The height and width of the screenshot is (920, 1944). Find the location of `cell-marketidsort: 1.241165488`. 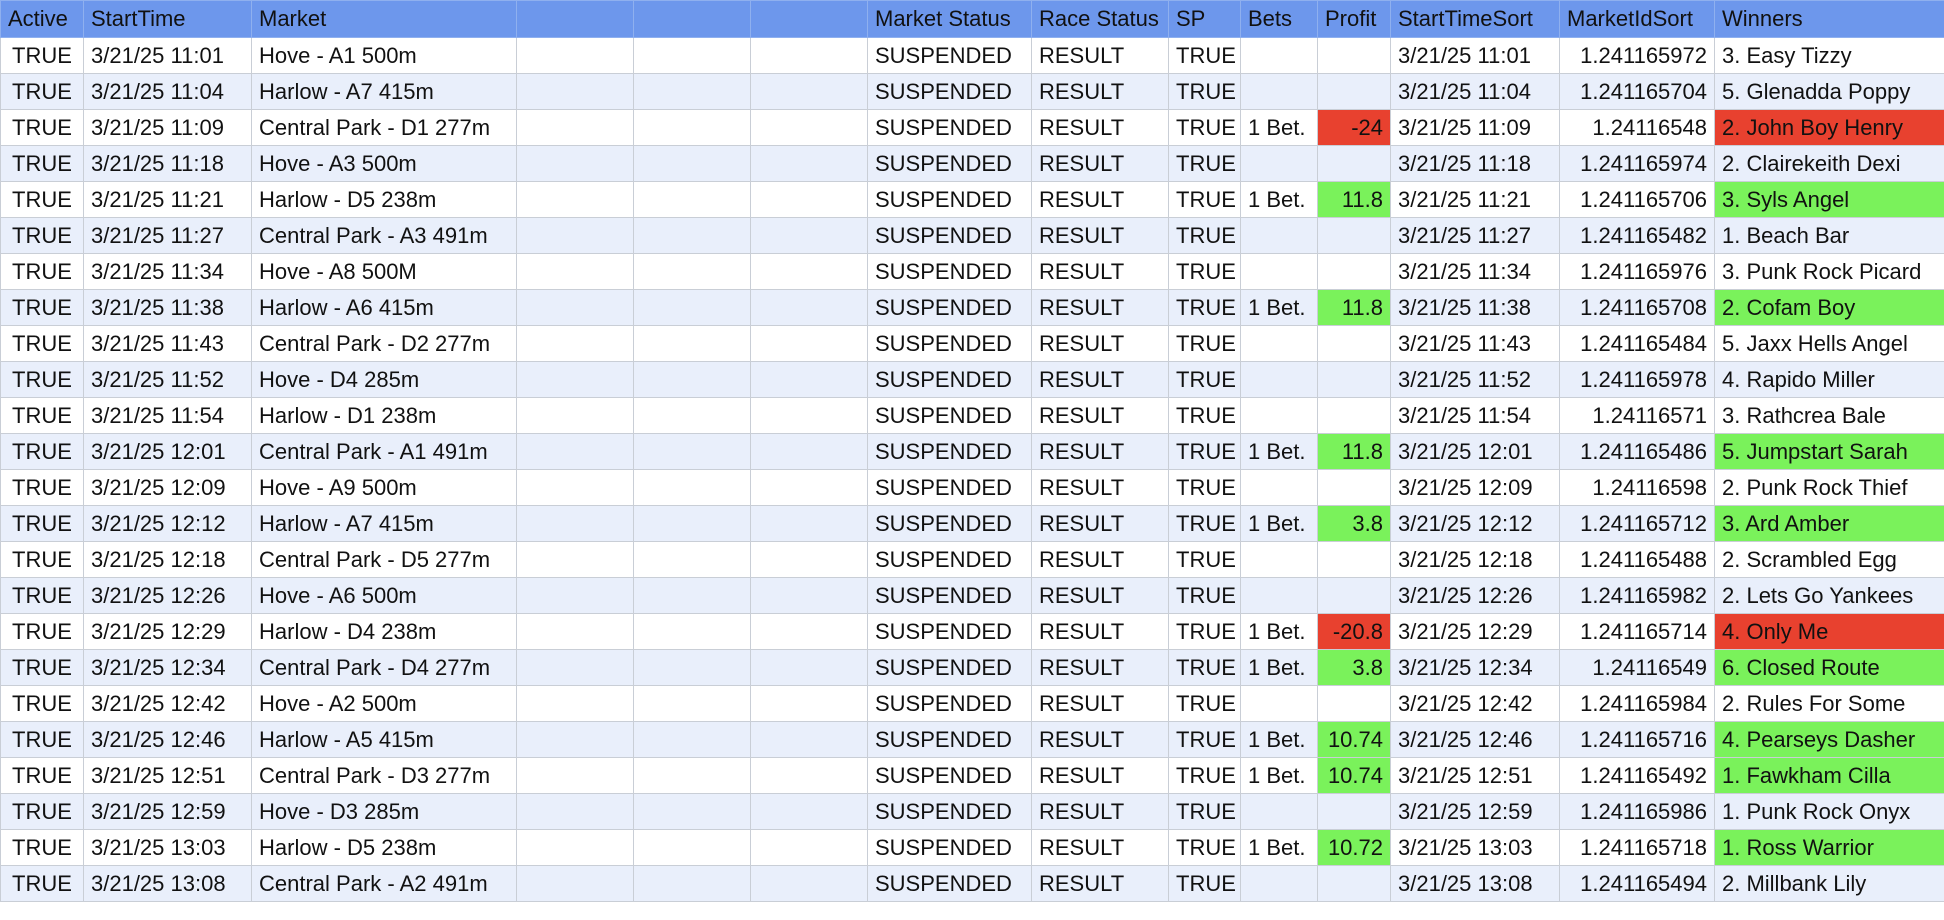

cell-marketidsort: 1.241165488 is located at coordinates (1637, 559).